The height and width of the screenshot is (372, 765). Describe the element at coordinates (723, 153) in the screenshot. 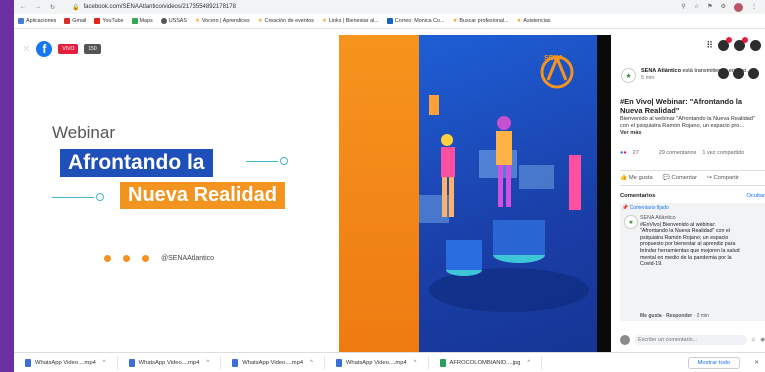

I see `shares-count: 1 vez compartido` at that location.